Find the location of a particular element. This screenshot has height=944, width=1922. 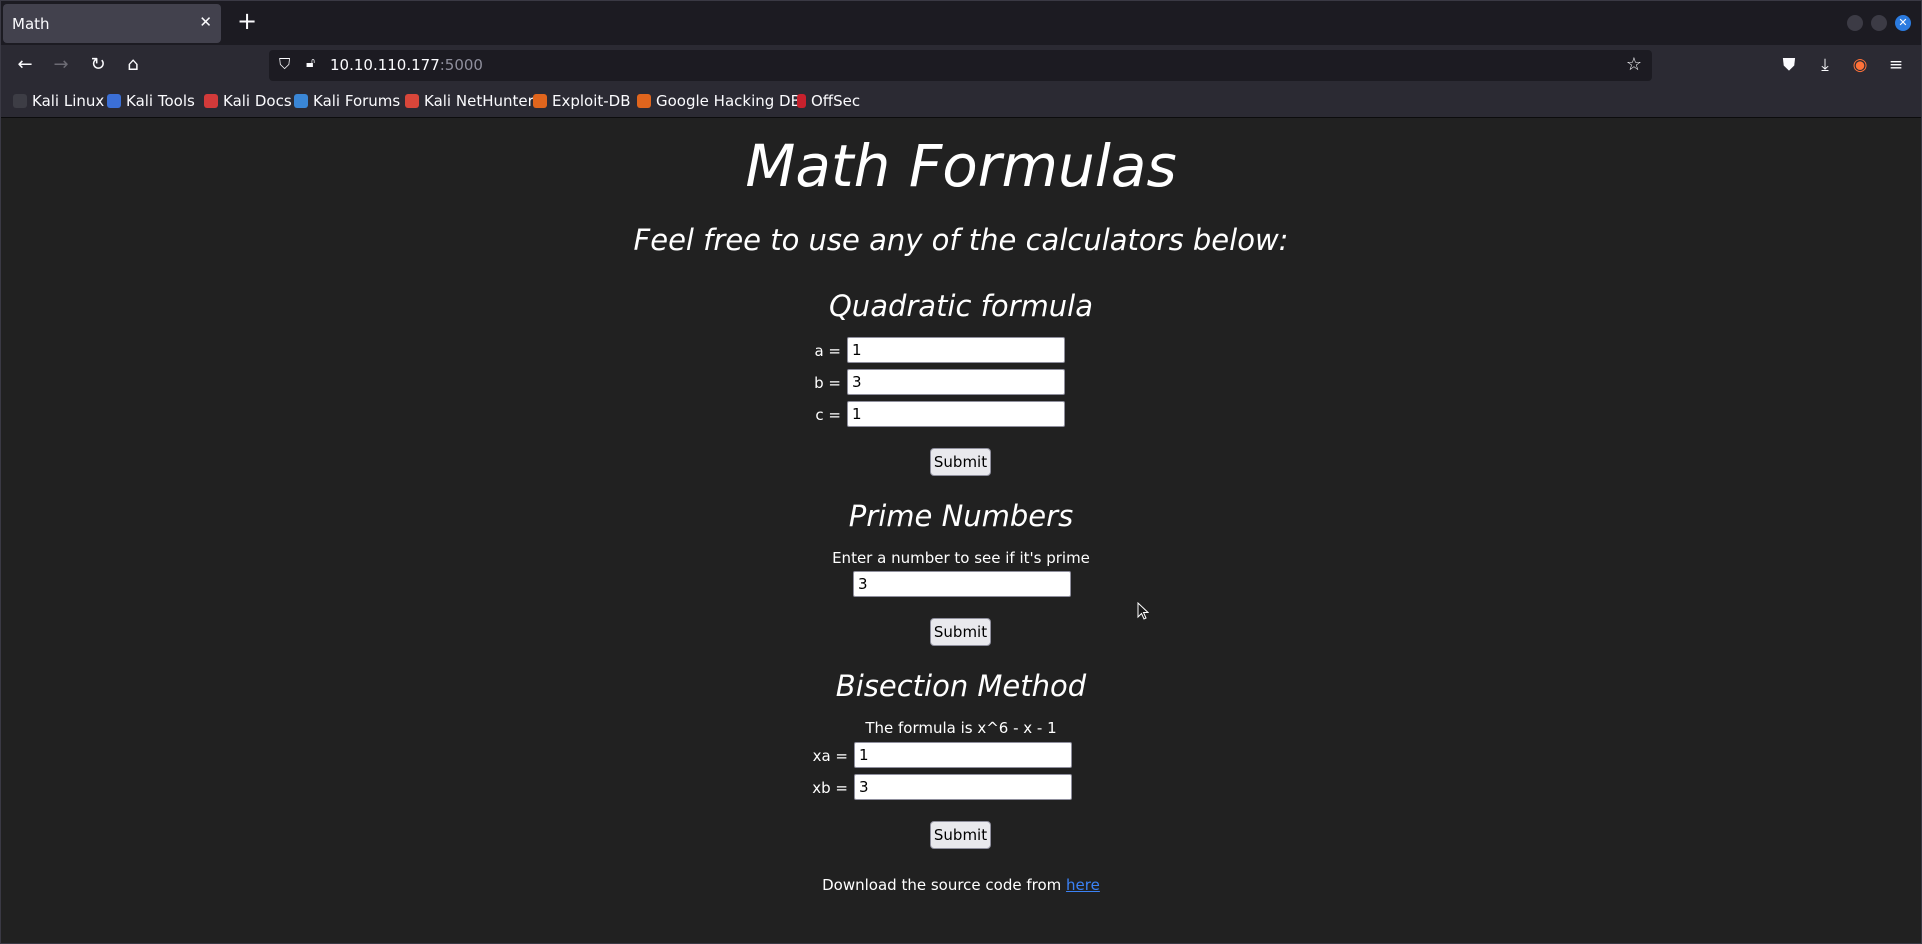

exploit-db-icon is located at coordinates (540, 101).